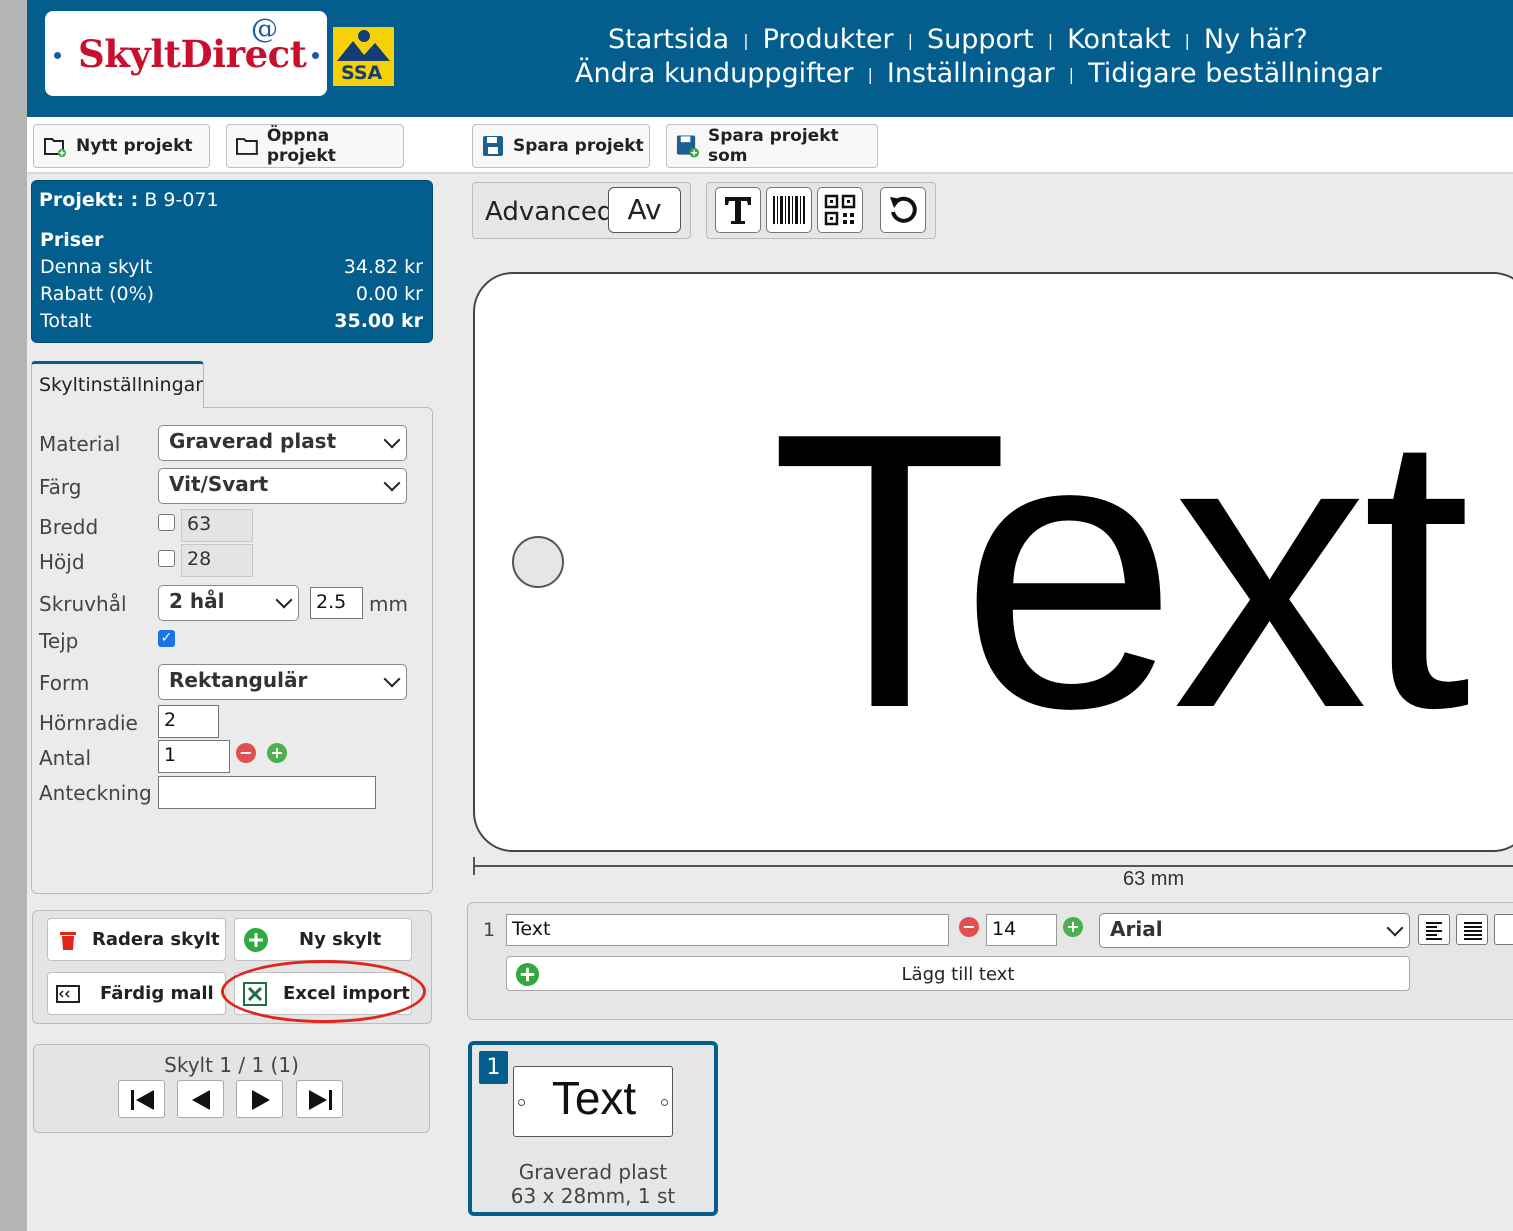  What do you see at coordinates (668, 39) in the screenshot?
I see `nav-startsida: Startsida` at bounding box center [668, 39].